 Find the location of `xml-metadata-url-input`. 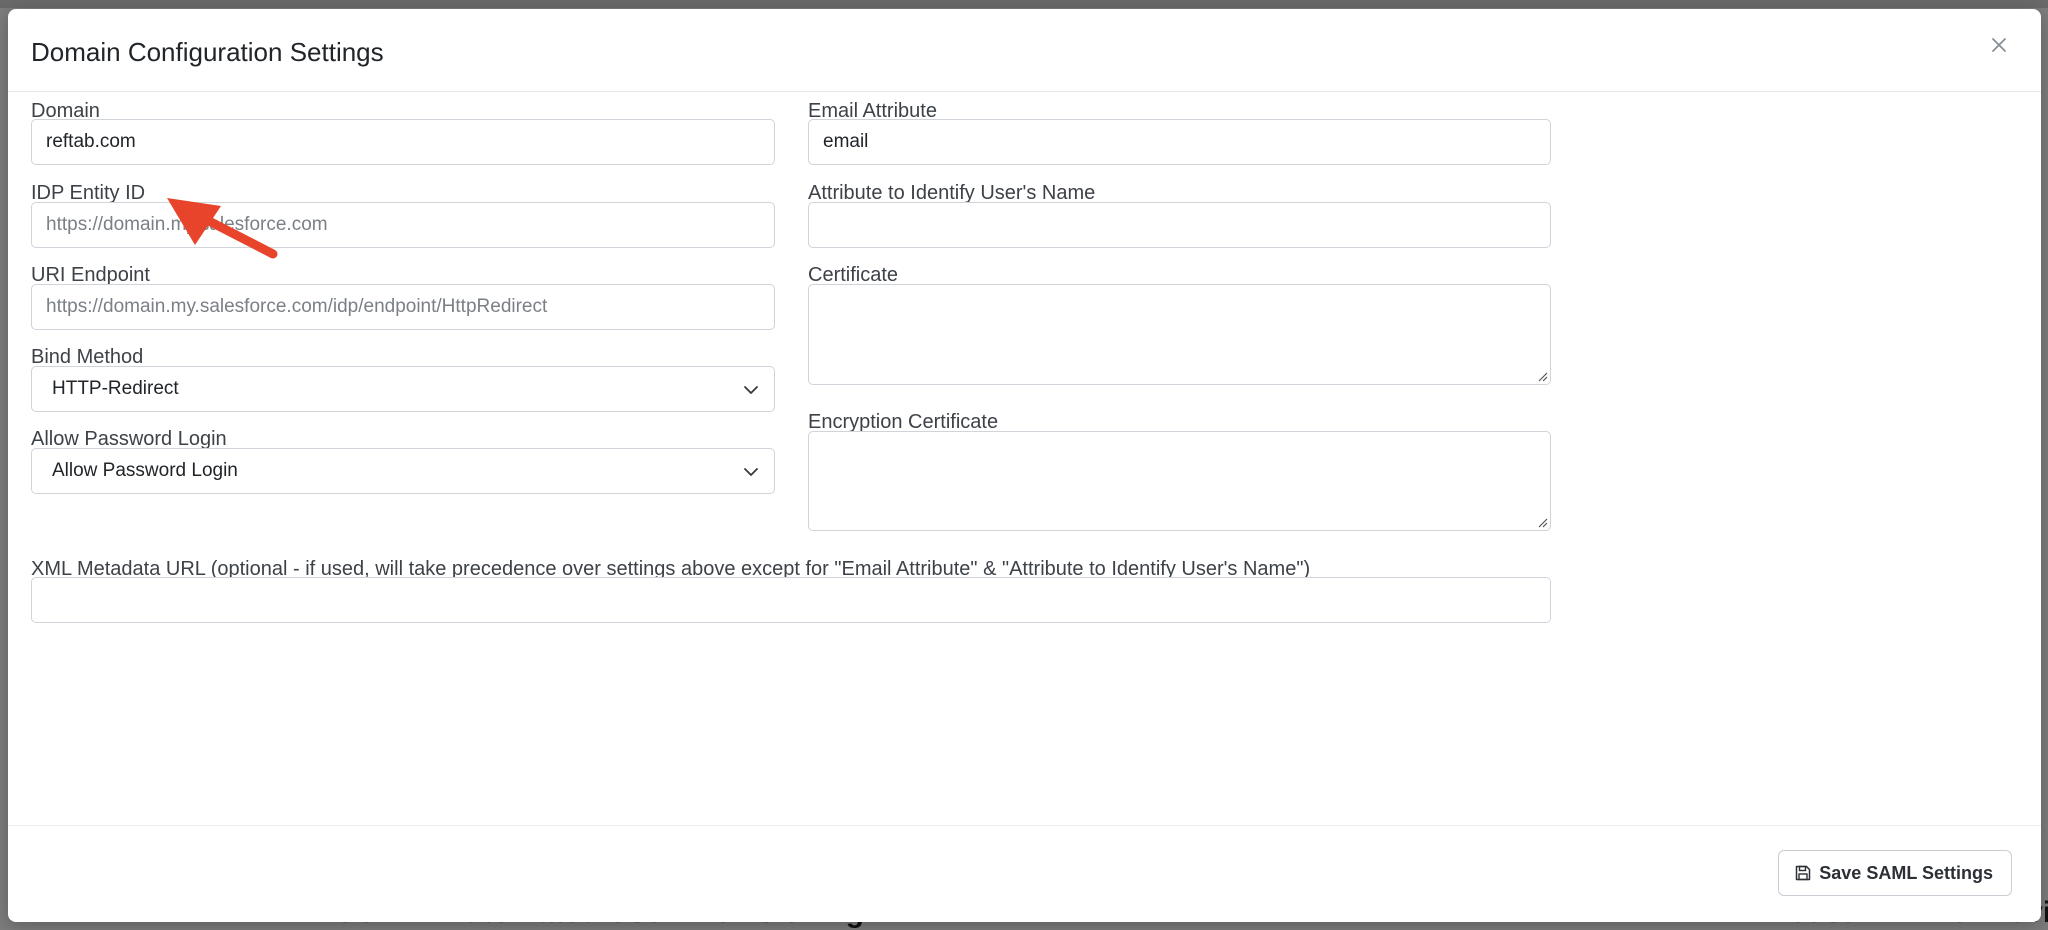

xml-metadata-url-input is located at coordinates (791, 600).